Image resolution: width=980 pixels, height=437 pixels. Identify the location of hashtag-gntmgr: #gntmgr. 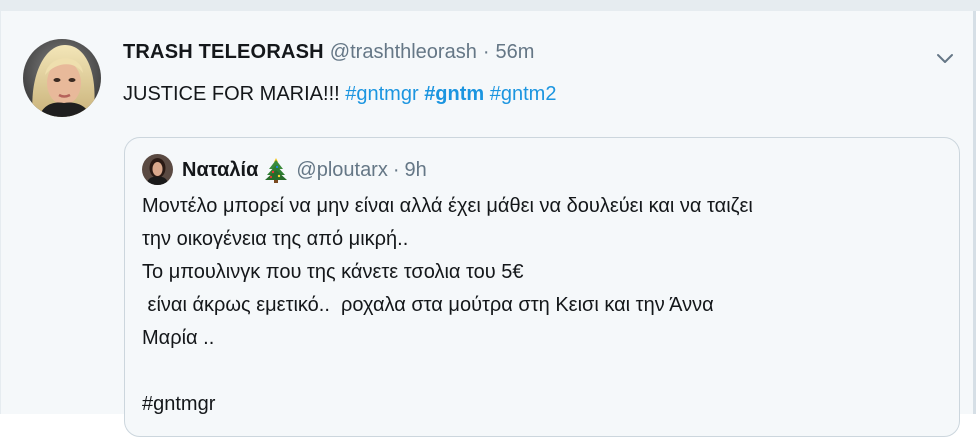
(381, 94).